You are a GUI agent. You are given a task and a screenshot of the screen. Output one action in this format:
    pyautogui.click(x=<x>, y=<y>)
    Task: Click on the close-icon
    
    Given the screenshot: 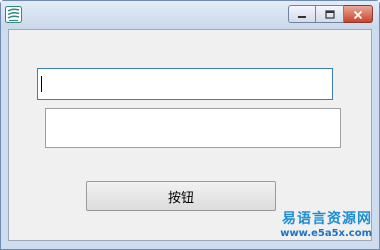 What is the action you would take?
    pyautogui.click(x=358, y=14)
    